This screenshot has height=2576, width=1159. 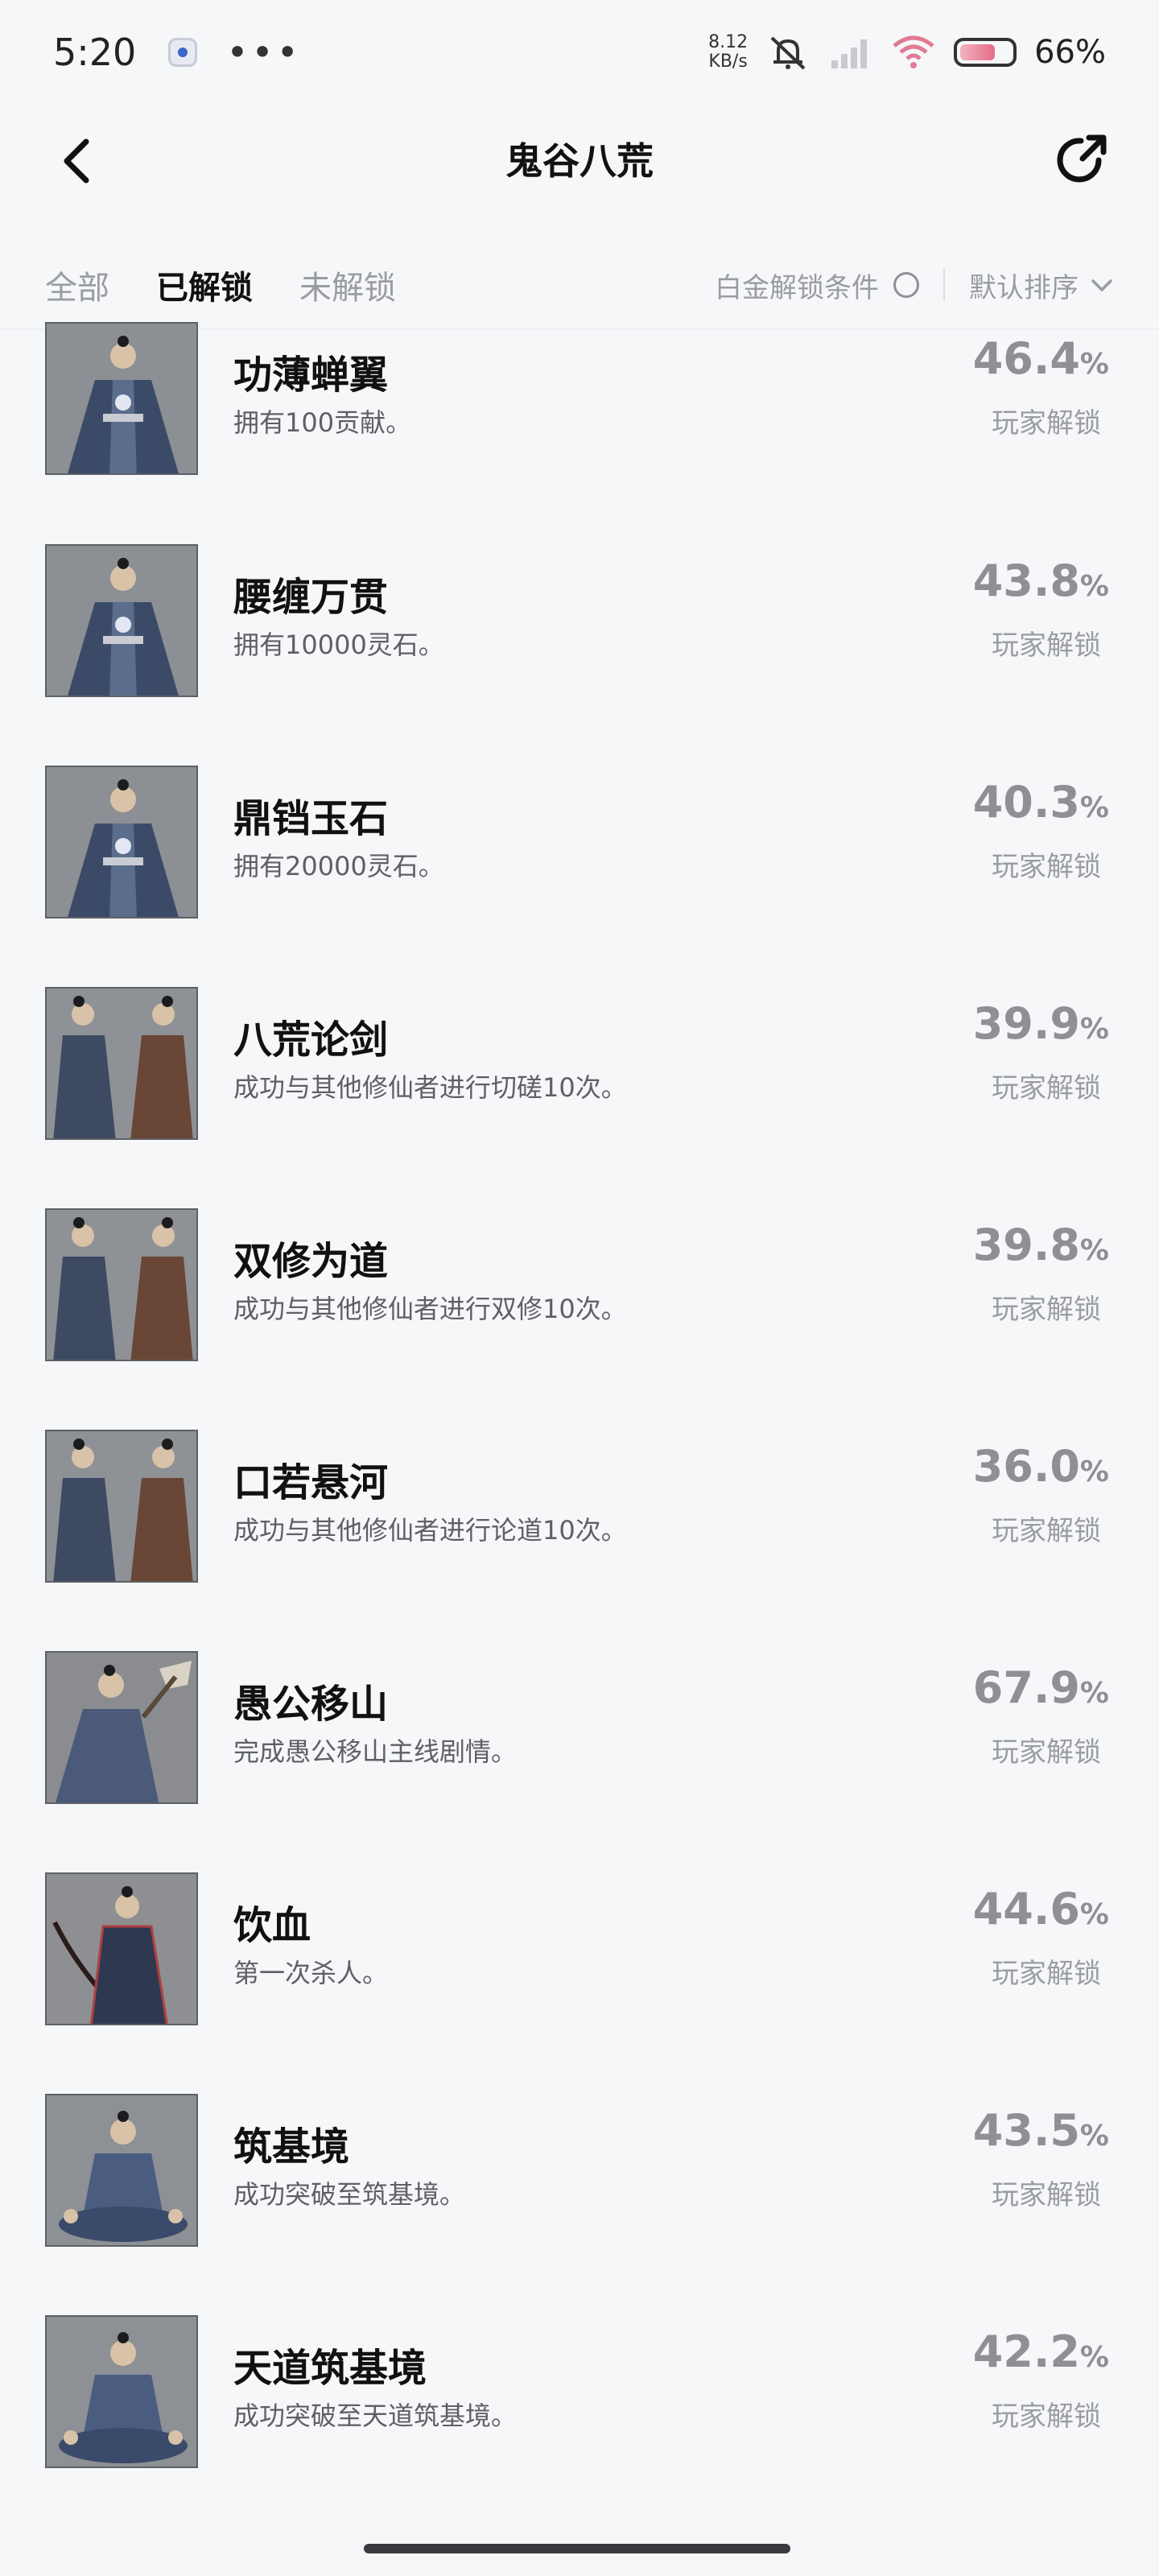 What do you see at coordinates (579, 2205) in the screenshot?
I see `achievement-row: 筑基境成功突破至筑基境。 43.5% 玩家解锁` at bounding box center [579, 2205].